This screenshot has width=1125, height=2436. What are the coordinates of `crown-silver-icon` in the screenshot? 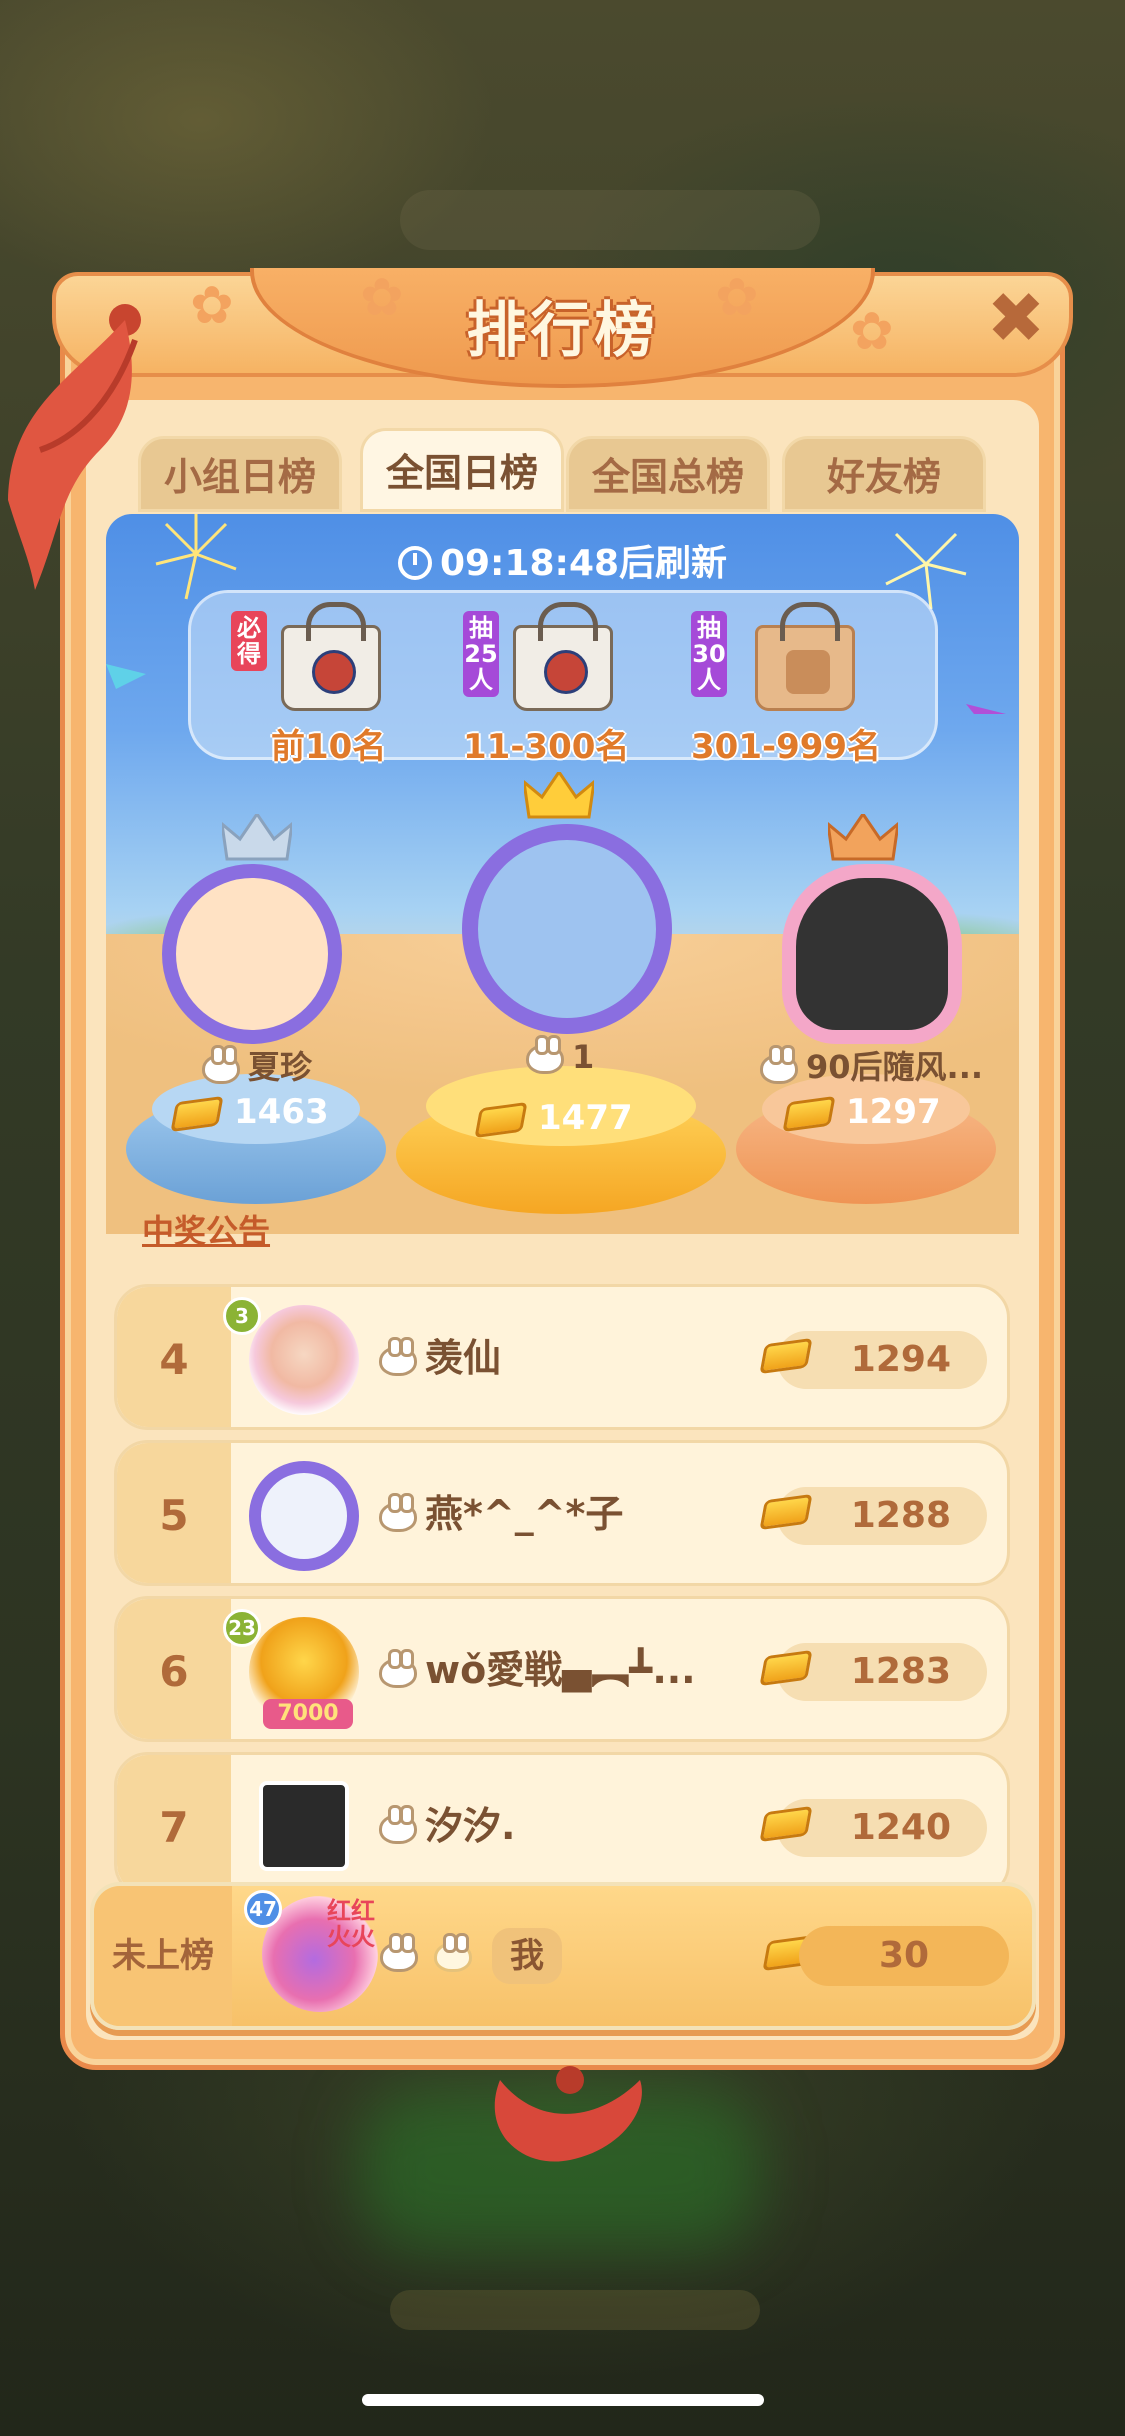 It's located at (257, 837).